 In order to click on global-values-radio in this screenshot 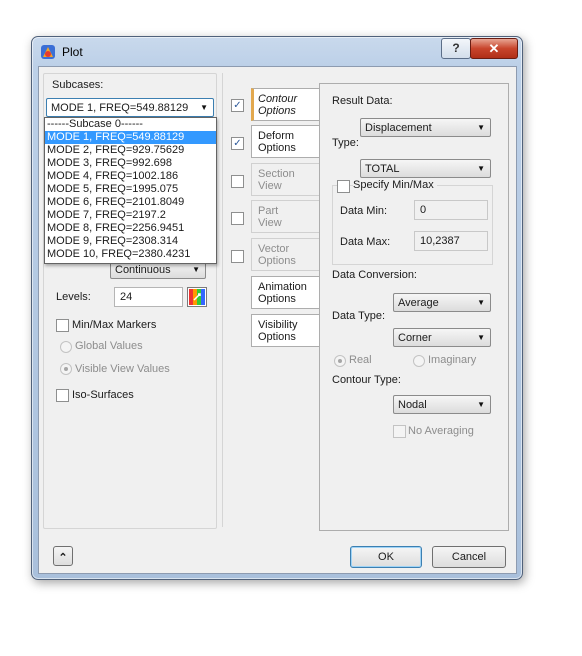, I will do `click(66, 347)`.